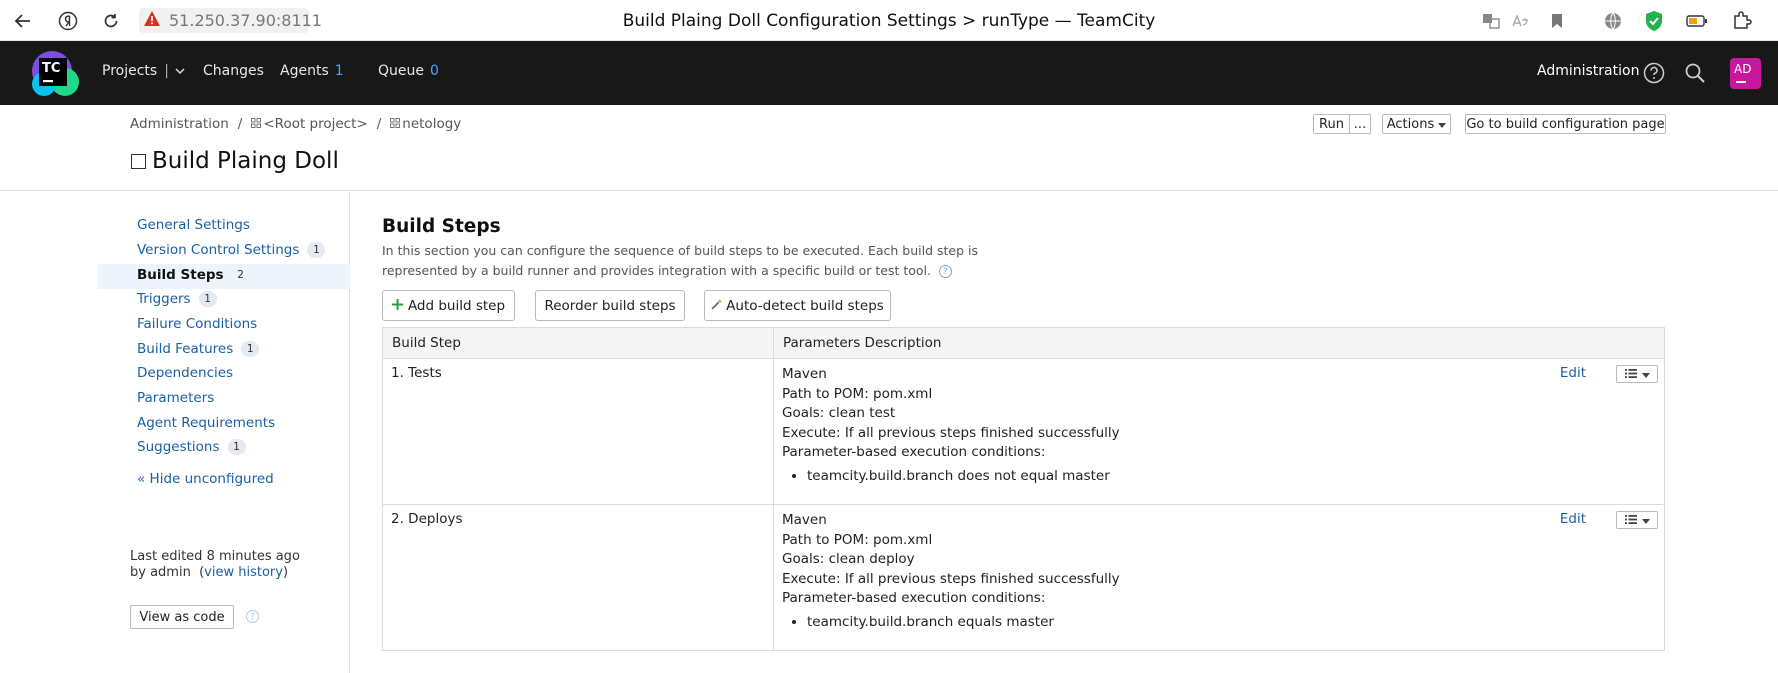 This screenshot has height=673, width=1778. Describe the element at coordinates (230, 20) in the screenshot. I see `address-bar: 51.250.37.90:8111` at that location.